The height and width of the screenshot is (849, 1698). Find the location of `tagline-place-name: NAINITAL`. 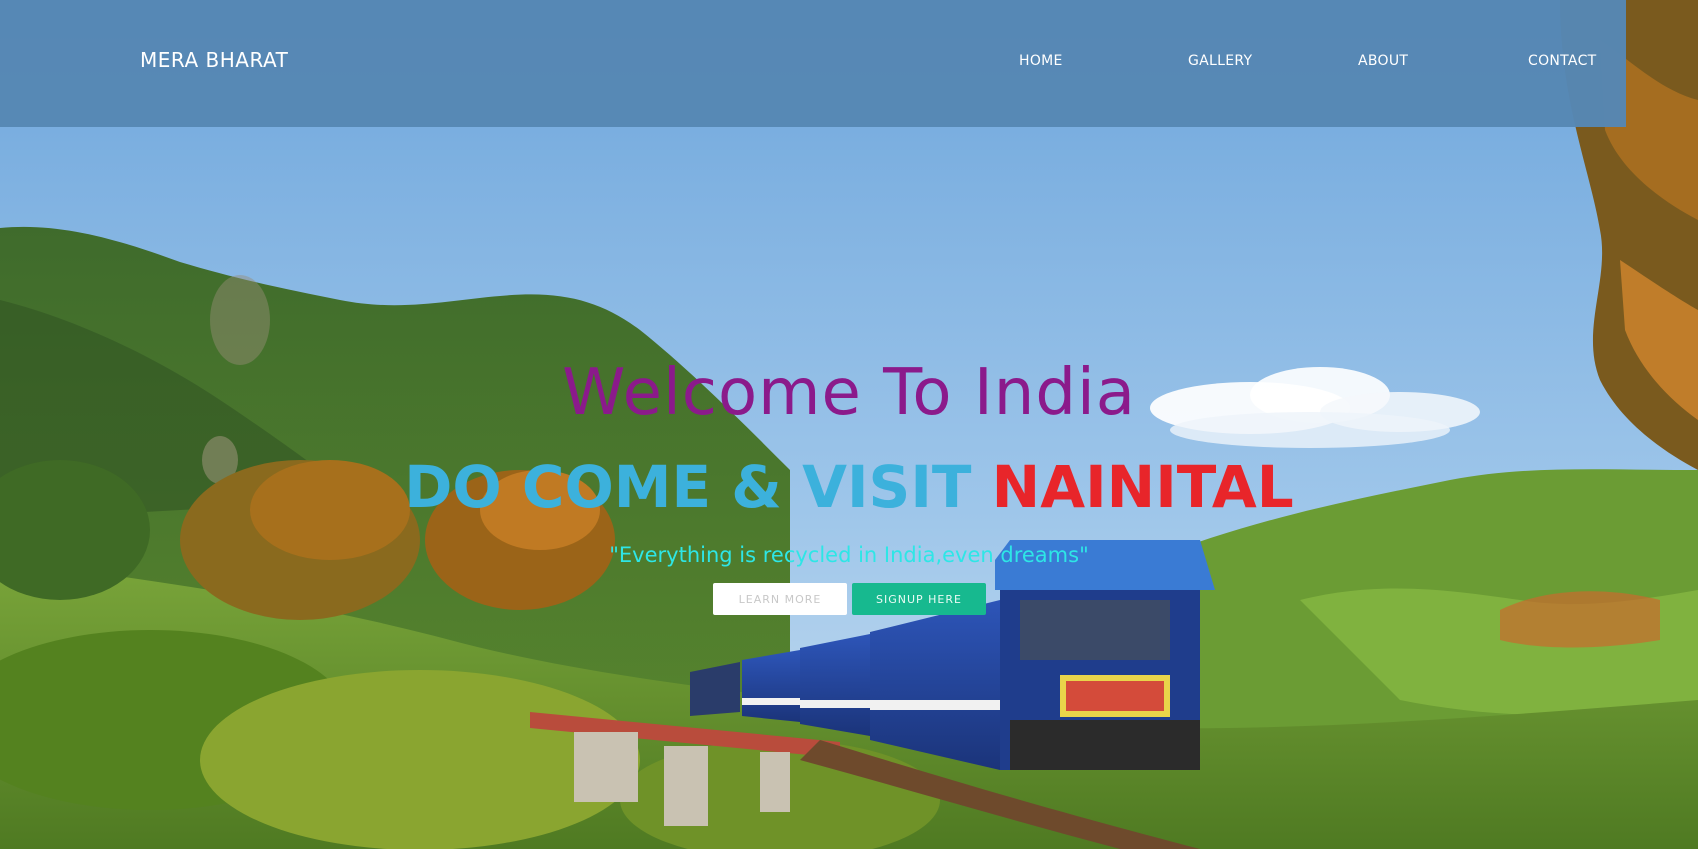

tagline-place-name: NAINITAL is located at coordinates (1142, 487).